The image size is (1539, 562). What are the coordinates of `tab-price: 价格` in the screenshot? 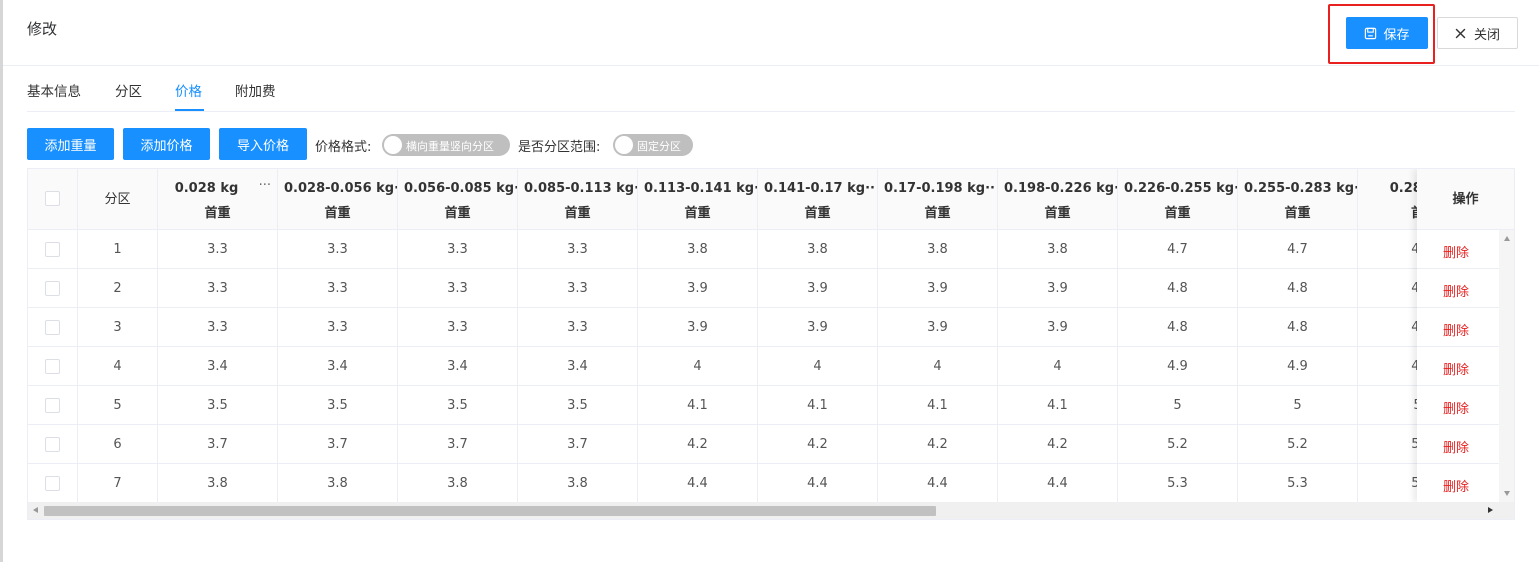 It's located at (188, 90).